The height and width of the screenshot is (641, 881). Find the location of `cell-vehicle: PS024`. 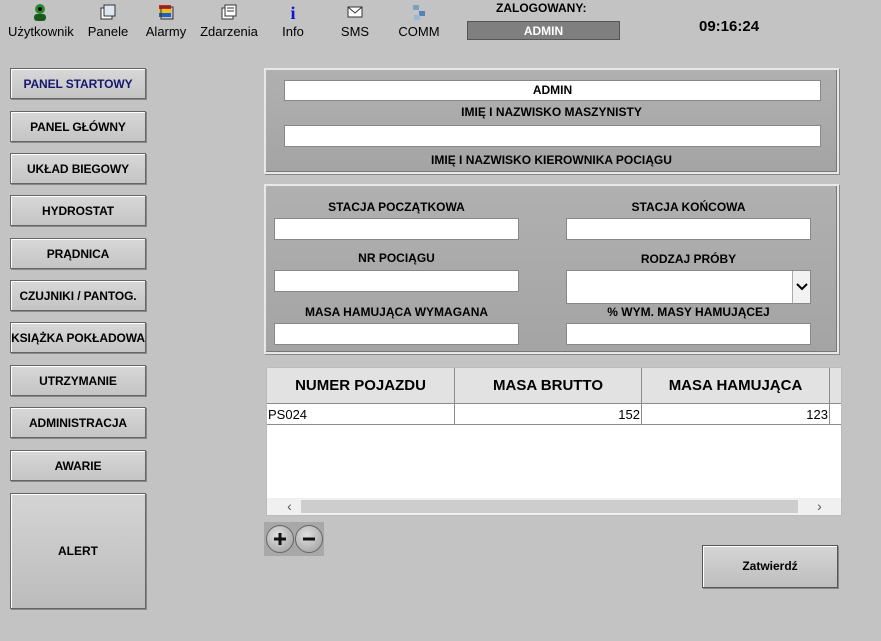

cell-vehicle: PS024 is located at coordinates (361, 414).